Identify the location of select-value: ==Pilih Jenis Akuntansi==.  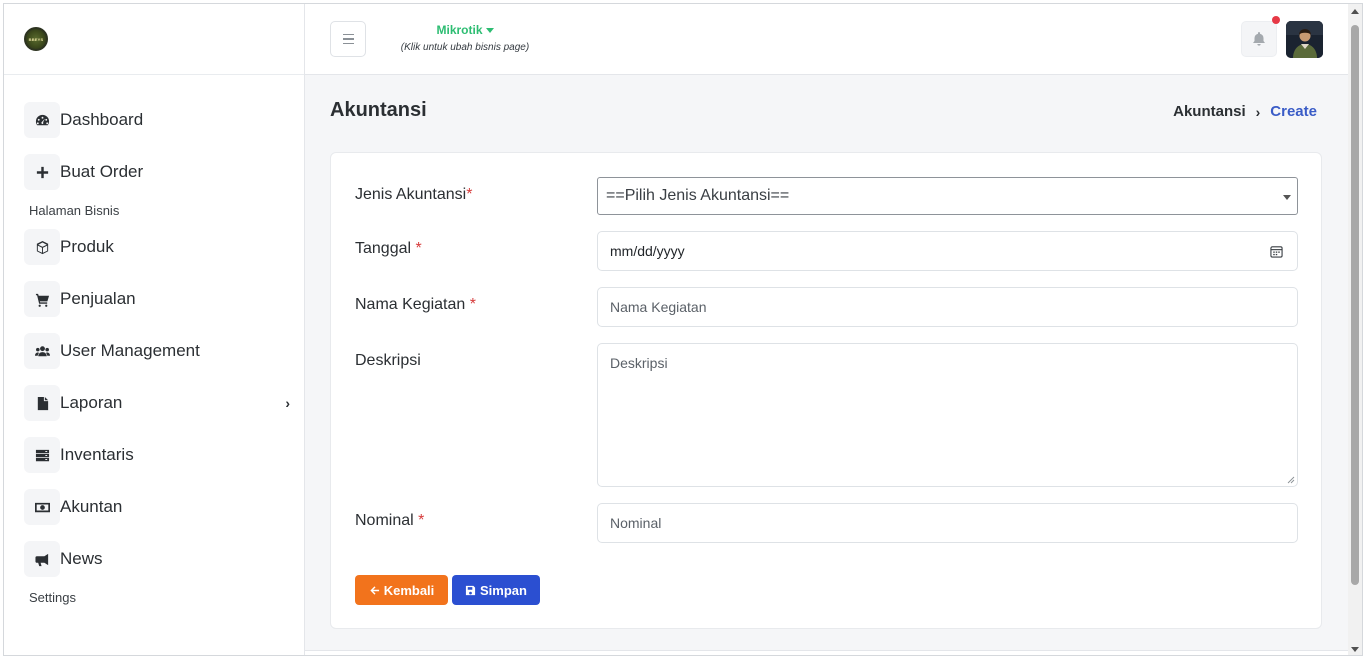
(698, 195).